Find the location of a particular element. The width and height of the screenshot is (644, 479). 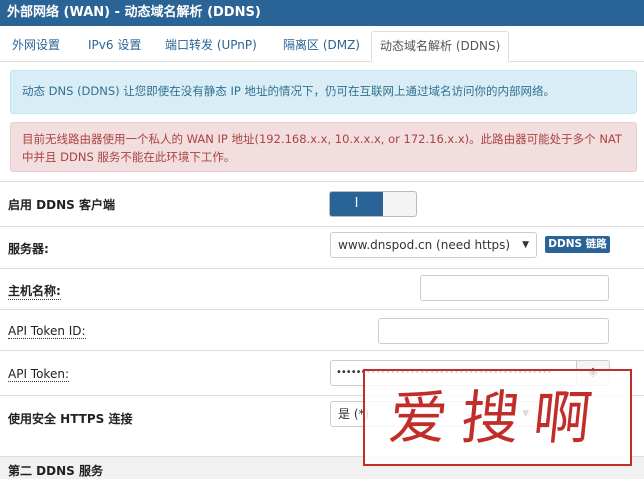

tab-wan-settings: 外网设置 is located at coordinates (36, 46).